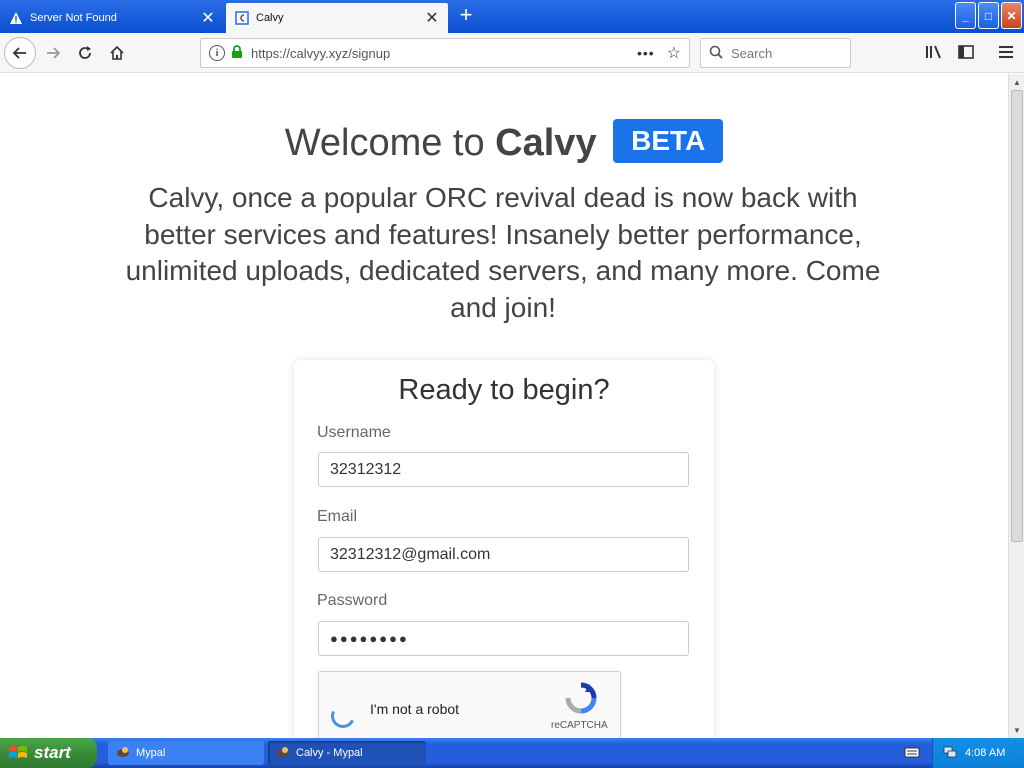 This screenshot has width=1024, height=768. What do you see at coordinates (237, 53) in the screenshot?
I see `lock-icon` at bounding box center [237, 53].